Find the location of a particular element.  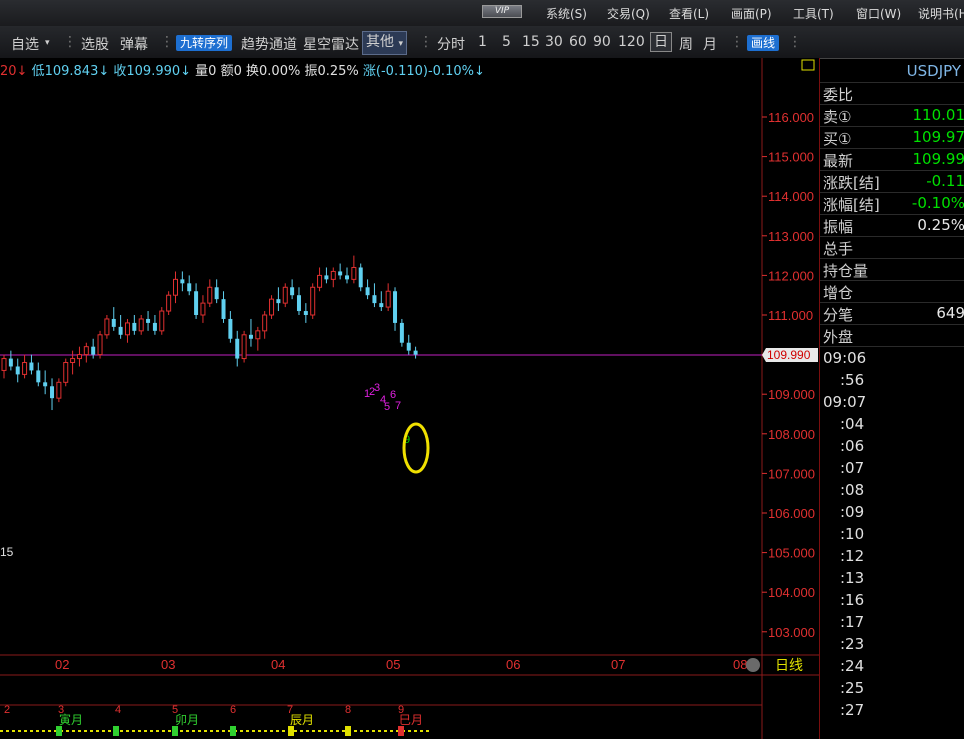

tick-time: :17 is located at coordinates (852, 622).